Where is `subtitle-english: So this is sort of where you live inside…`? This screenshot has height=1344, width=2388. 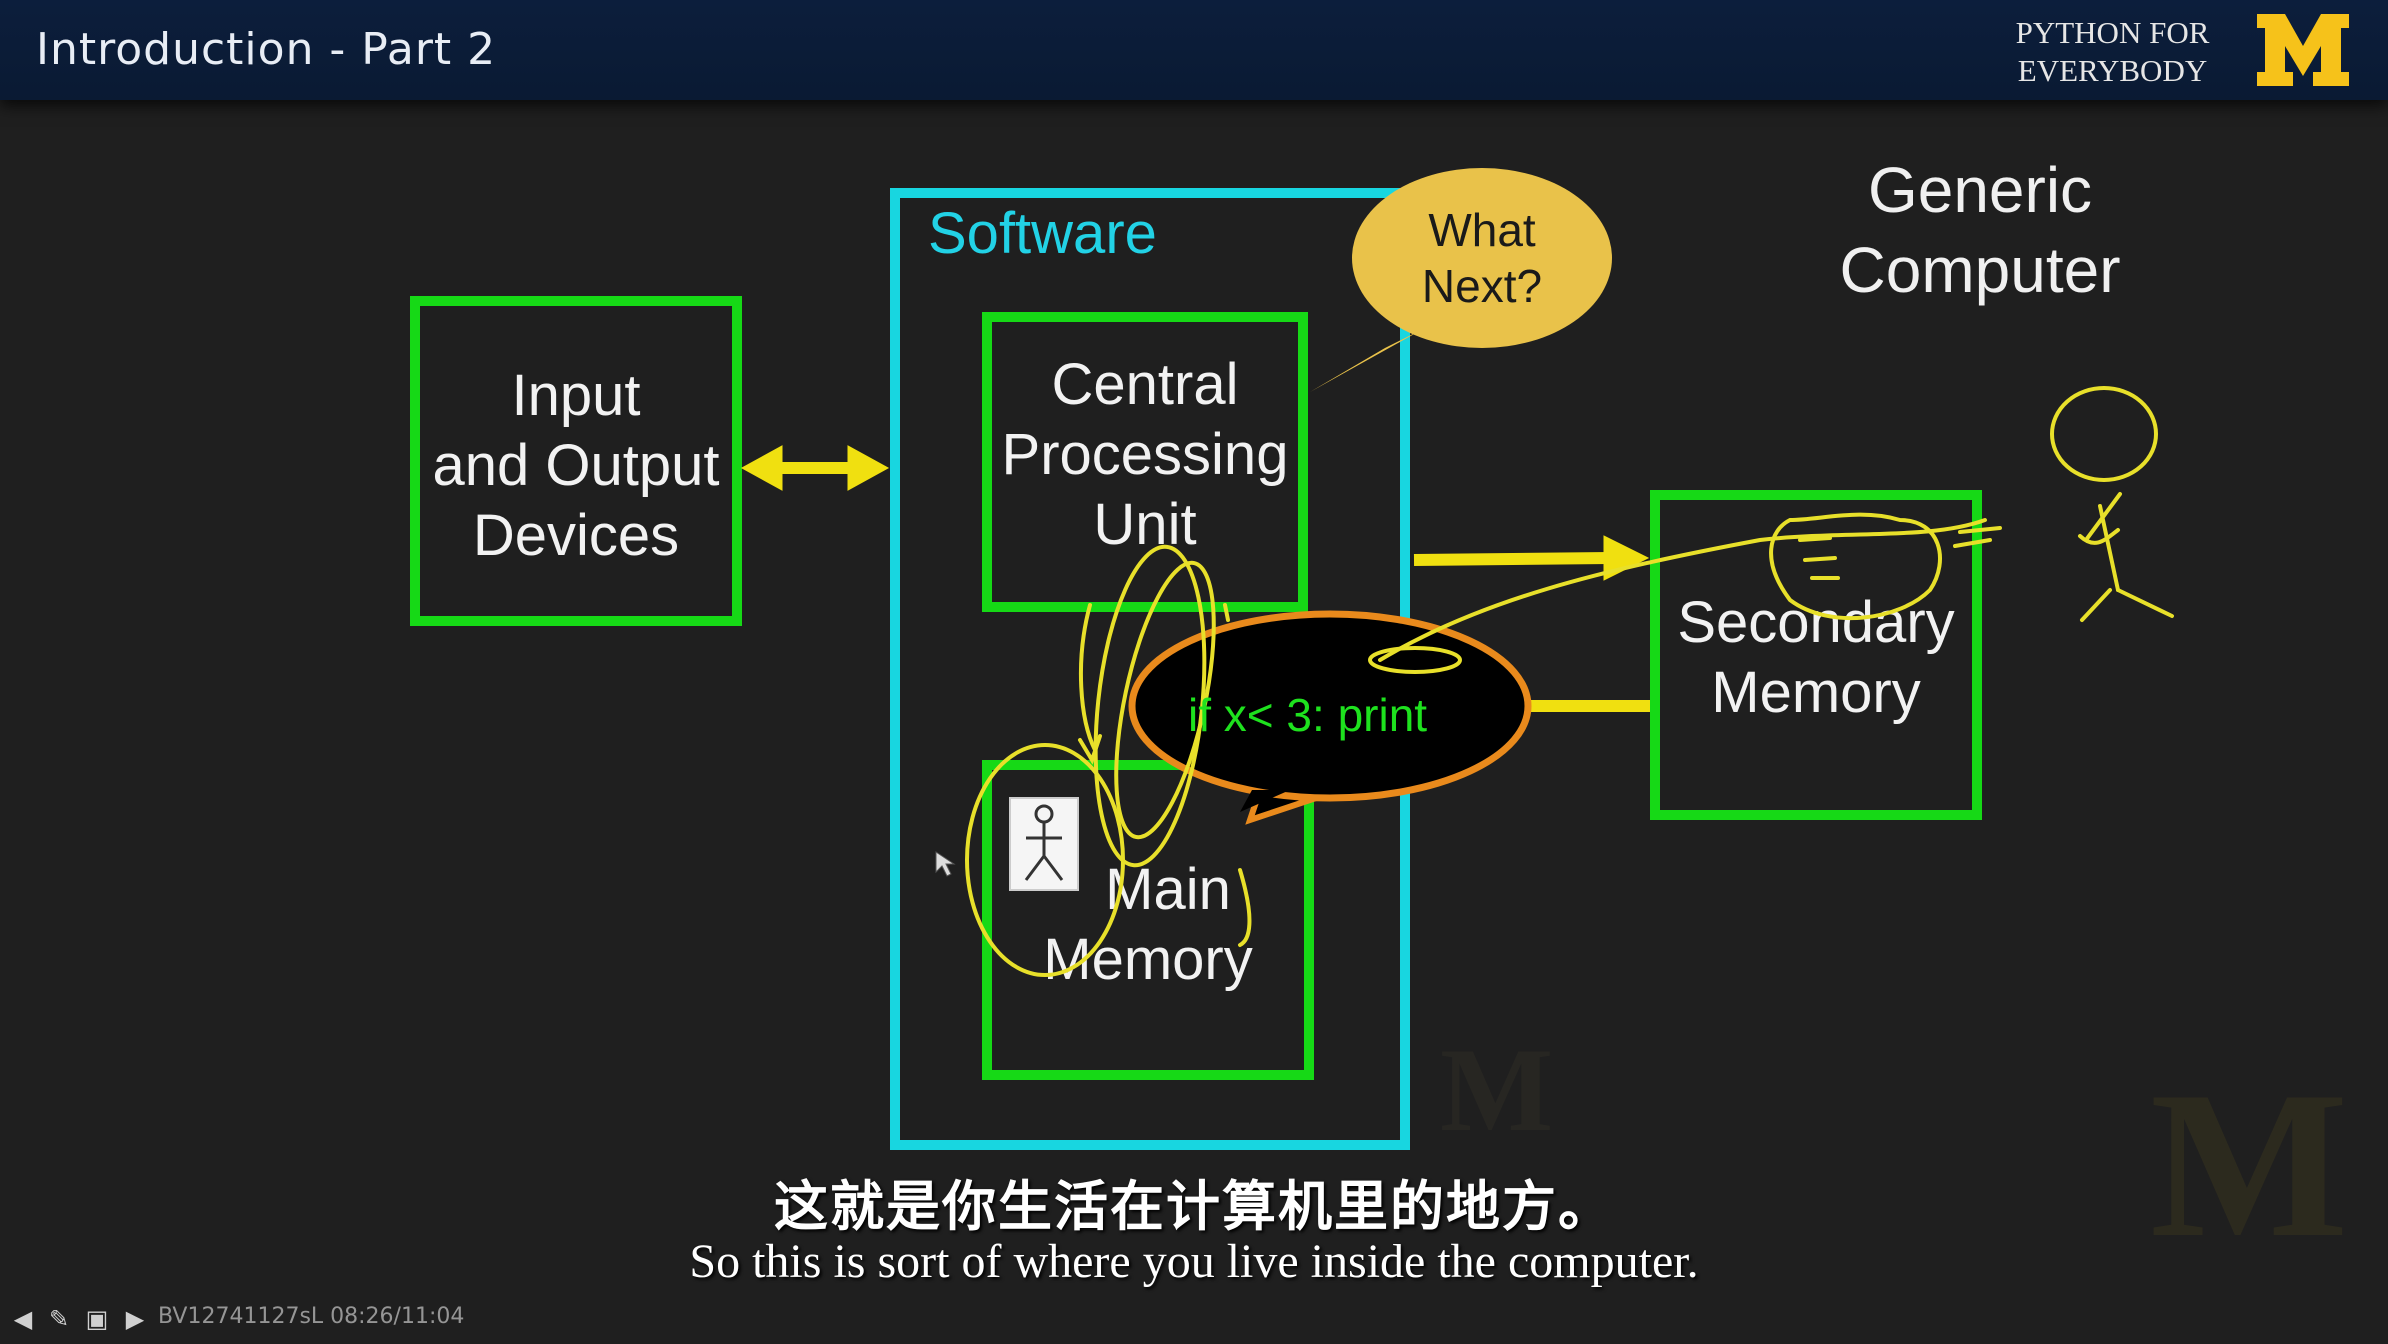
subtitle-english: So this is sort of where you live inside… is located at coordinates (1194, 1261).